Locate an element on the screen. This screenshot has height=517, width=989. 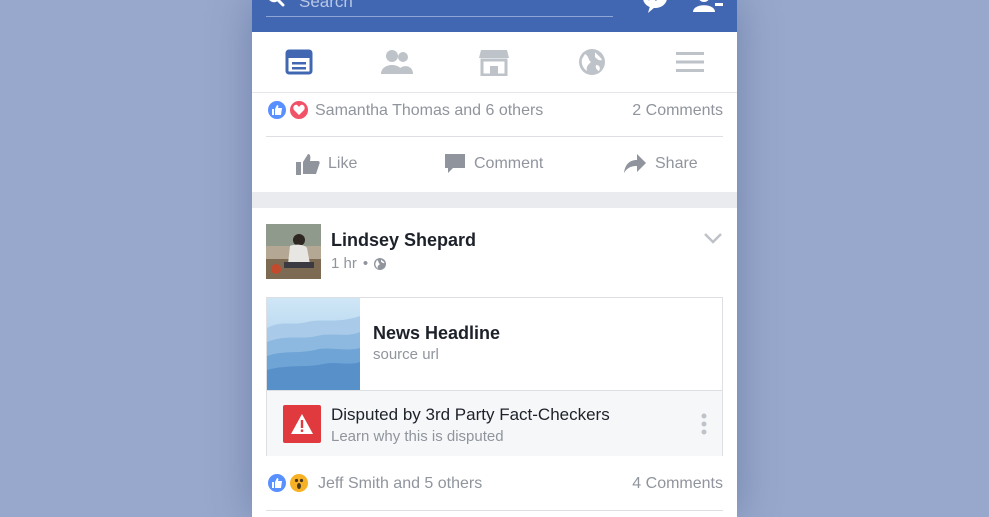
avatar is located at coordinates (293, 251).